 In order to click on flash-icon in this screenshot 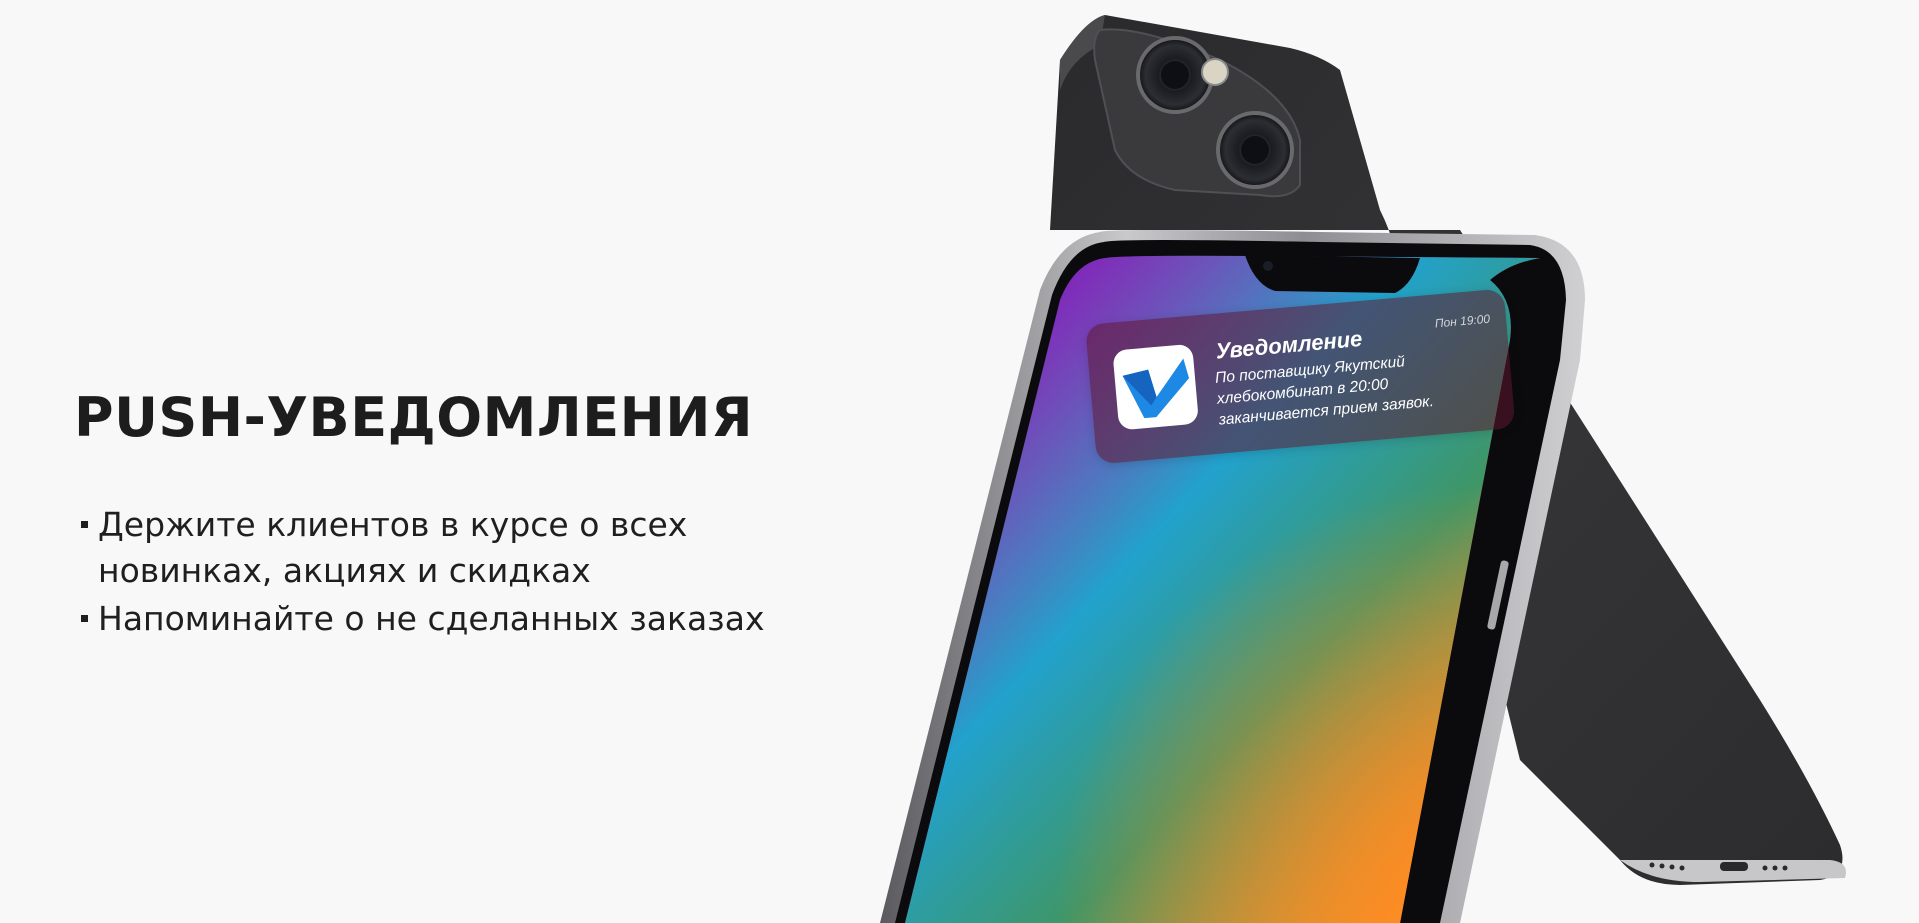, I will do `click(1215, 72)`.